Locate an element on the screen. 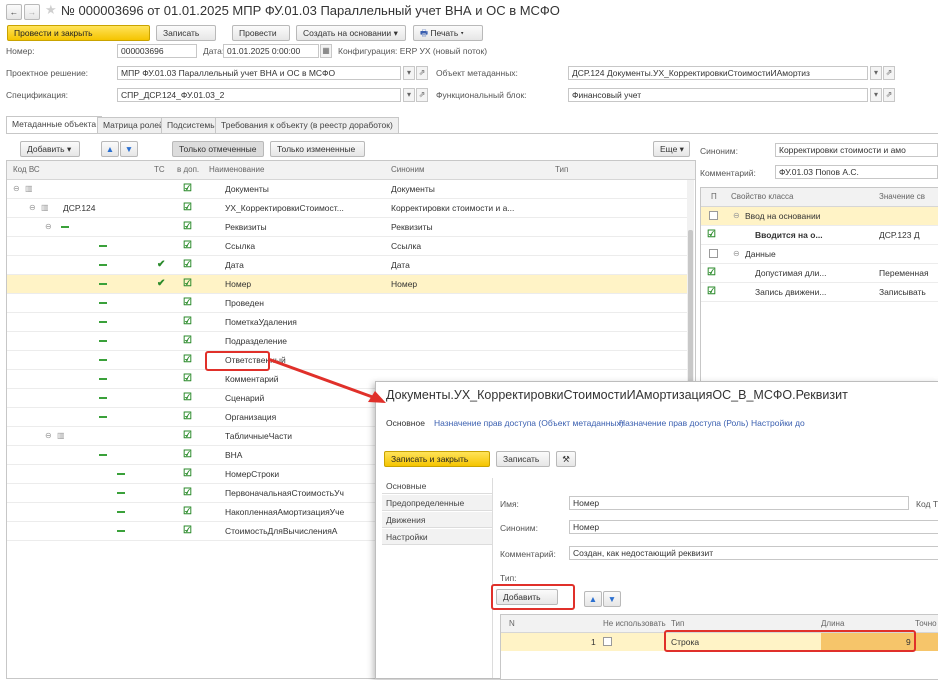 The width and height of the screenshot is (938, 680). calendar-icon: ▦ is located at coordinates (326, 51).